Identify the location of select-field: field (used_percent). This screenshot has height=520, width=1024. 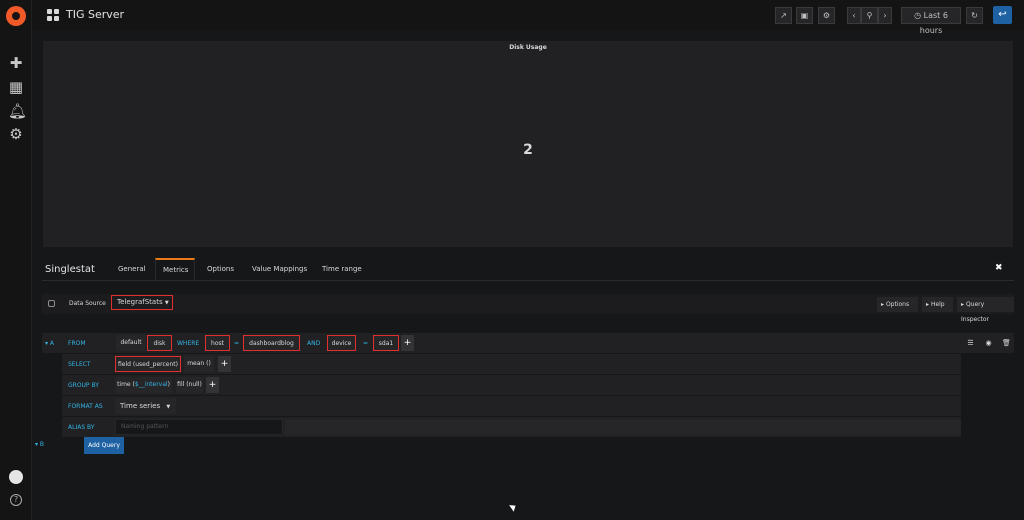
(148, 364).